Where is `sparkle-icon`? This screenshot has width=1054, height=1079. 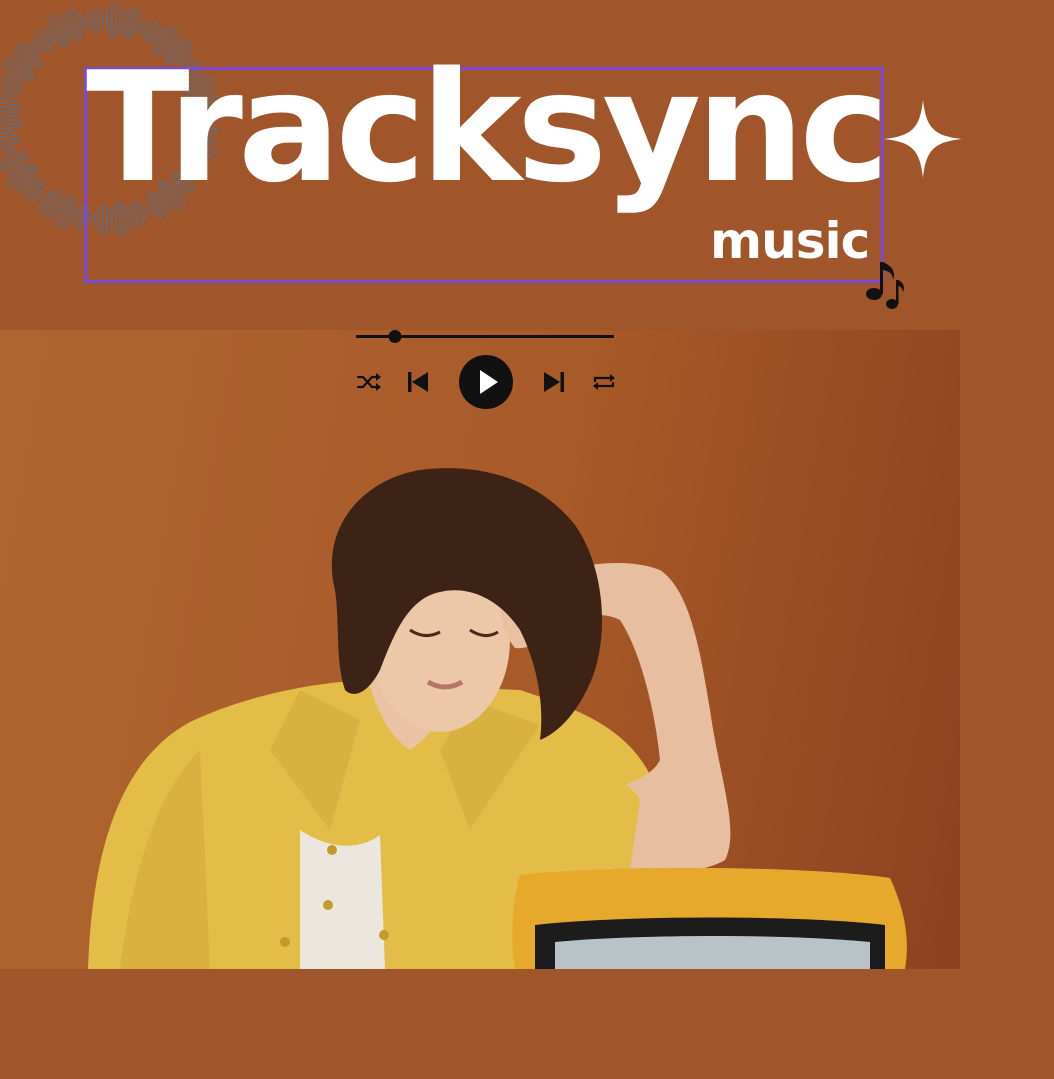 sparkle-icon is located at coordinates (923, 139).